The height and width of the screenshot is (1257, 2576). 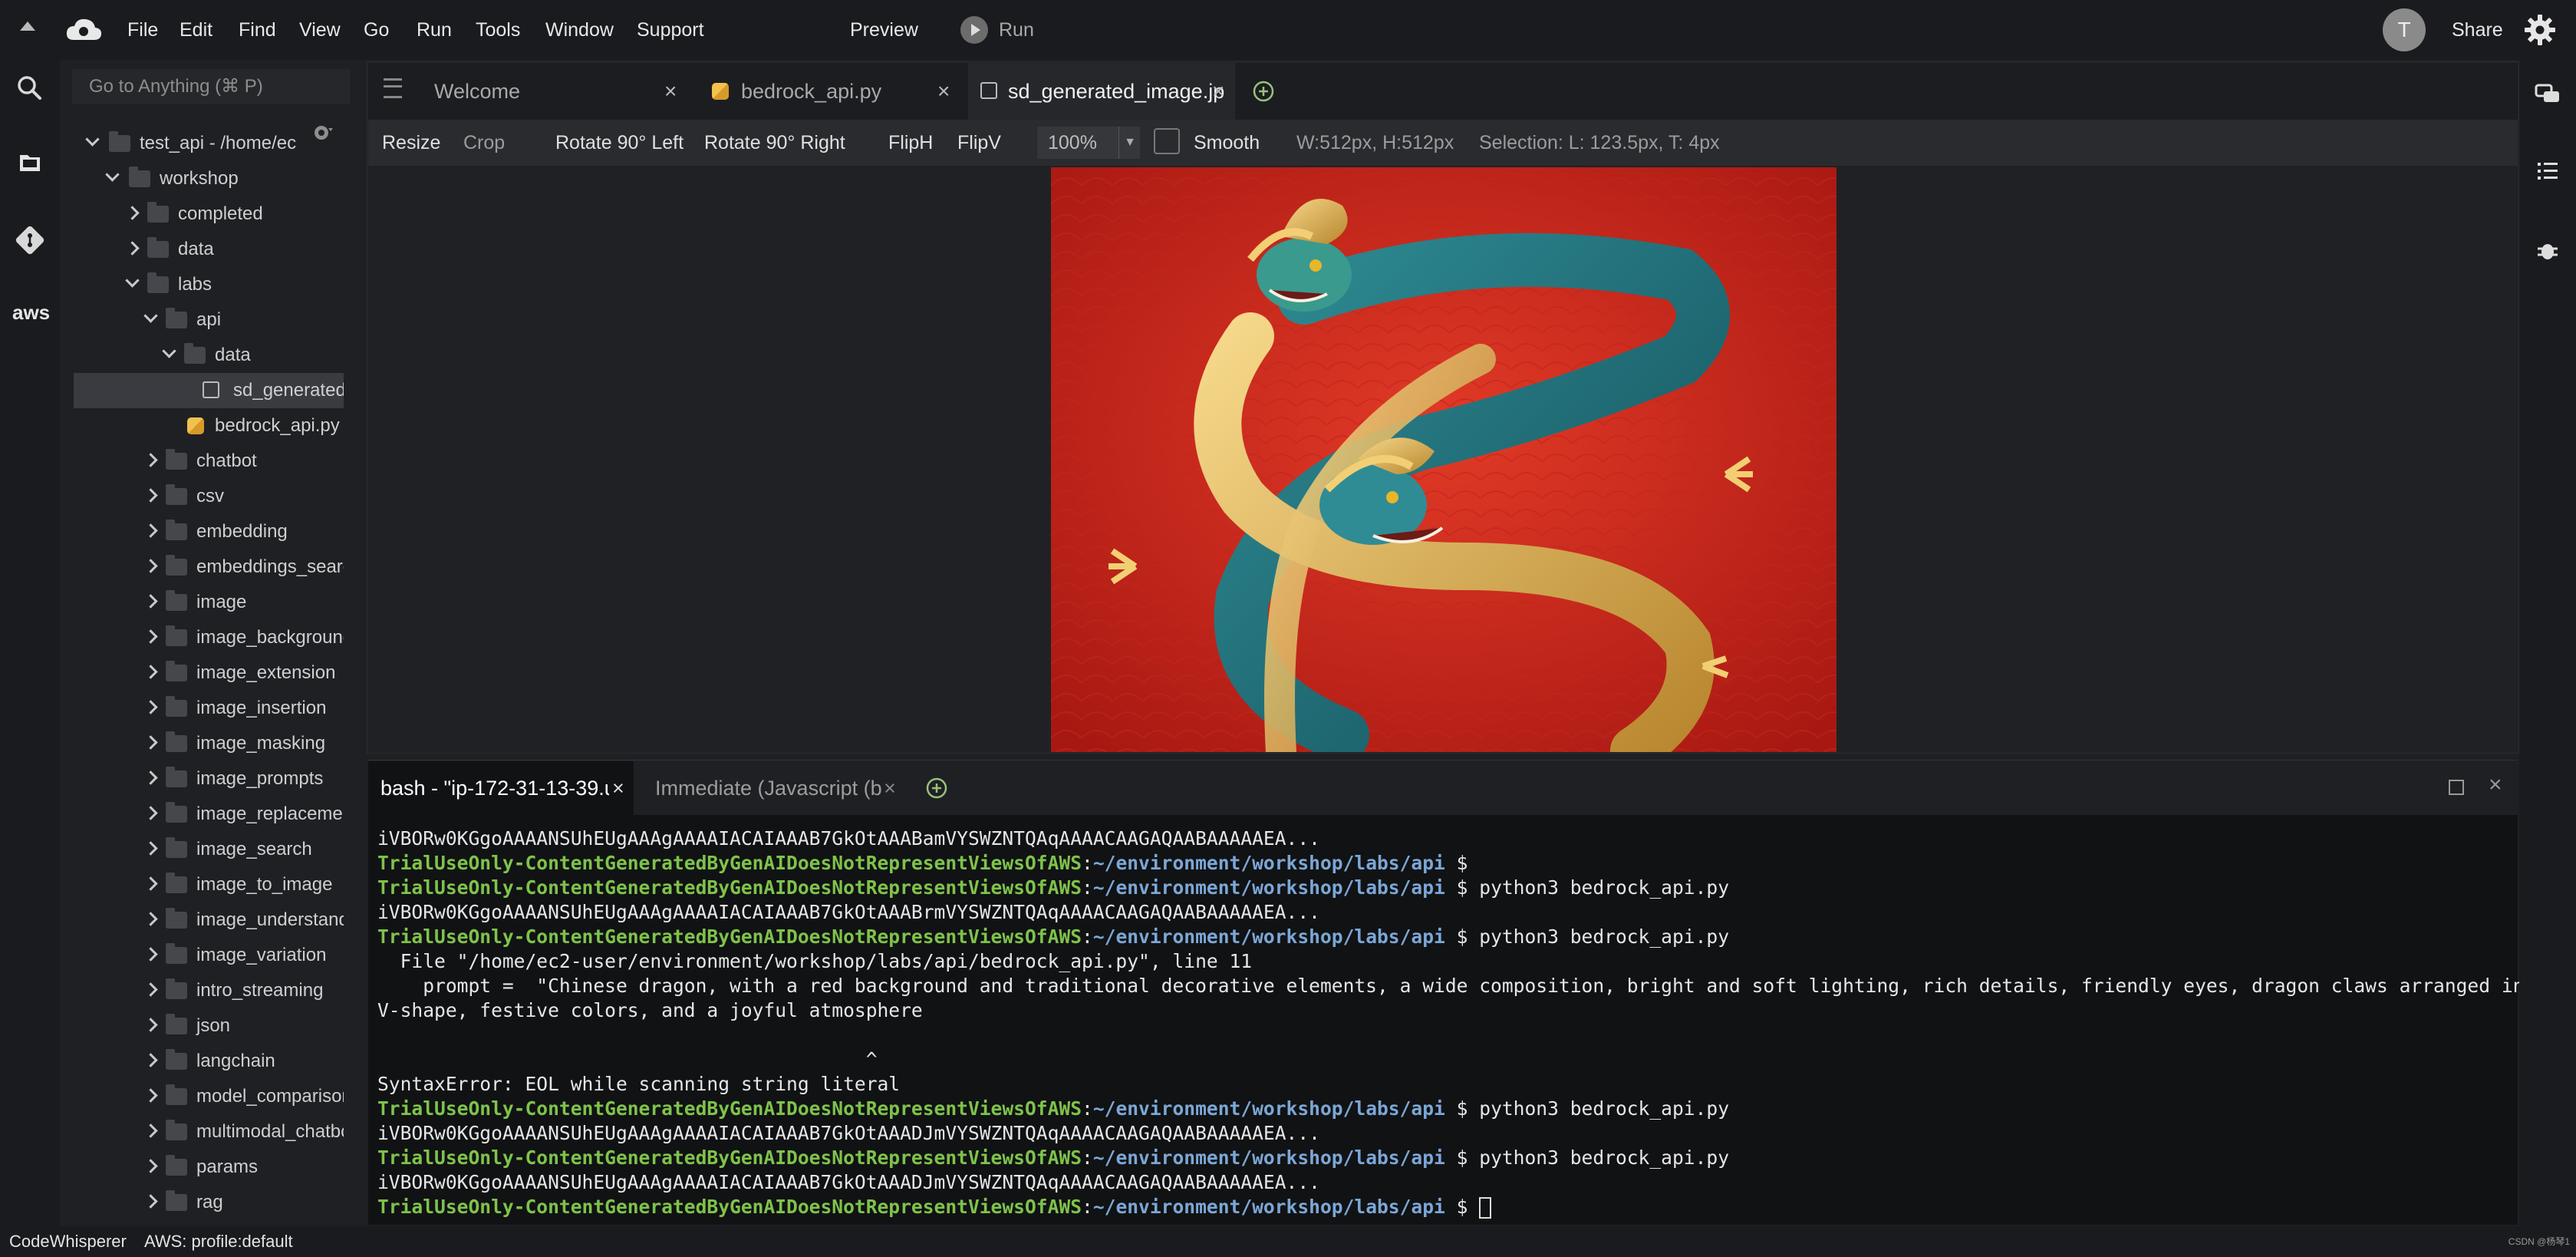 What do you see at coordinates (2477, 30) in the screenshot?
I see `share-button: Share` at bounding box center [2477, 30].